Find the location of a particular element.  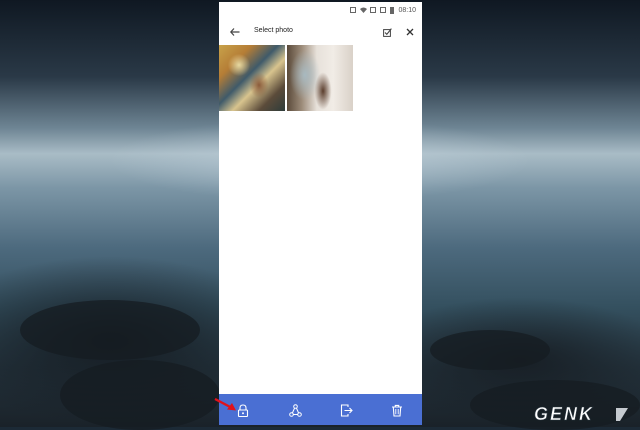

photo-grid is located at coordinates (286, 78).